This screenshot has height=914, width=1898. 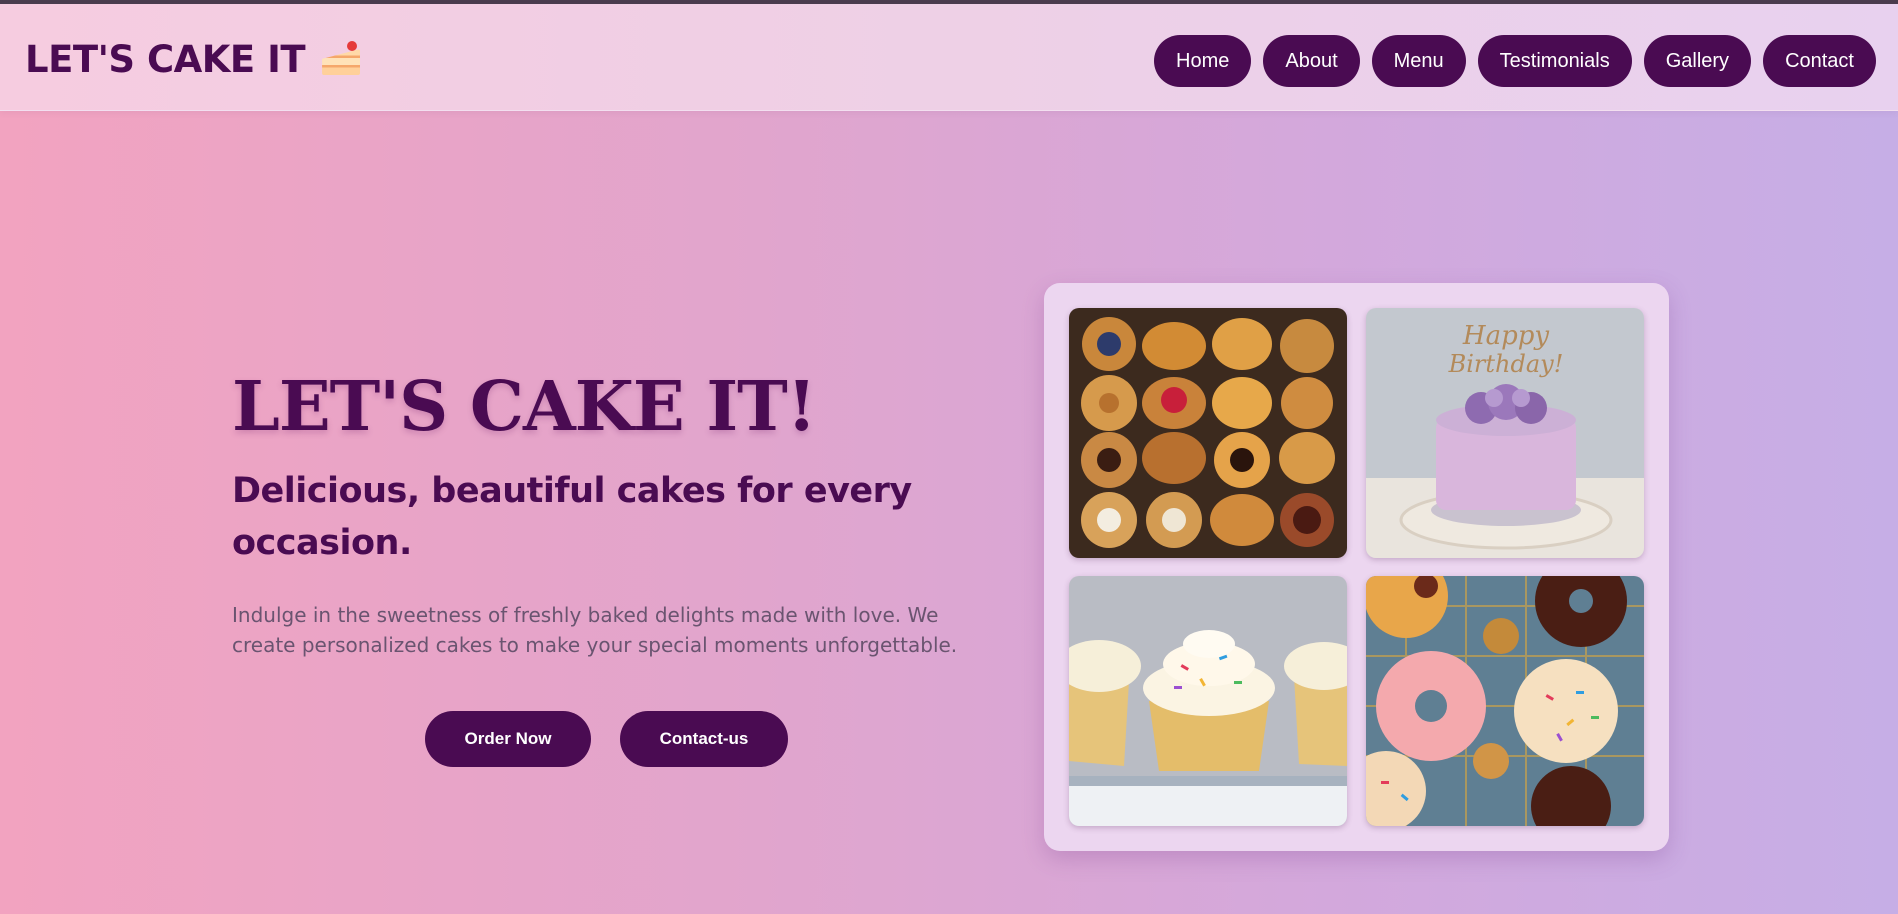 I want to click on nav-gallery-button: Gallery, so click(x=1697, y=61).